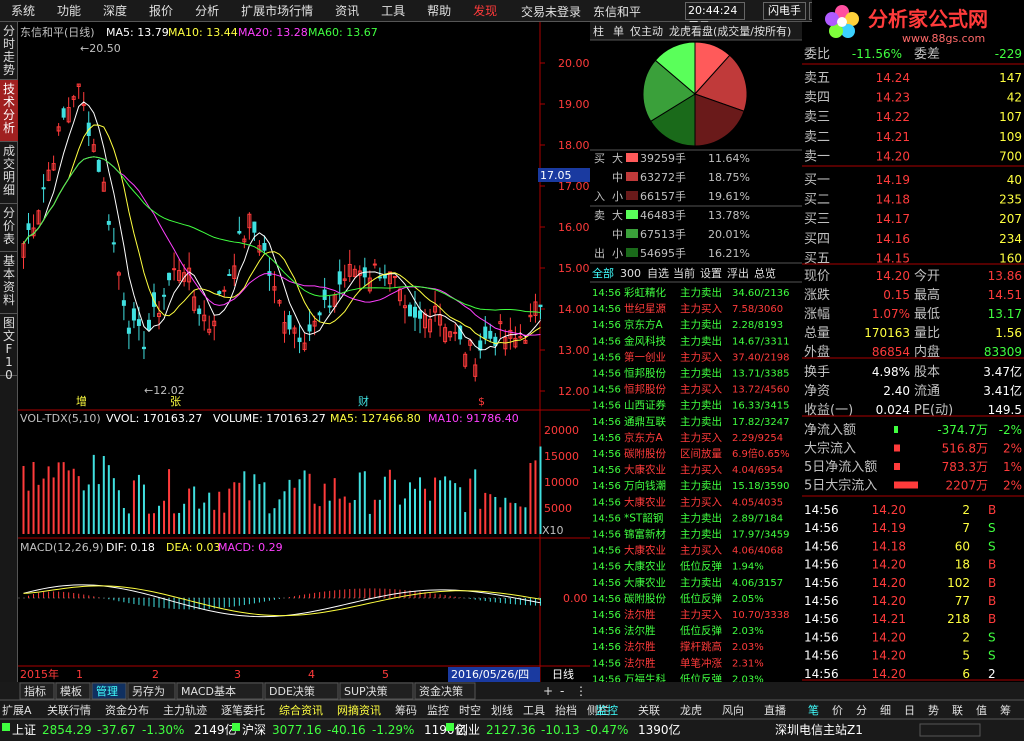  I want to click on left-tab-5: 图 文 F 1 0, so click(9, 348).